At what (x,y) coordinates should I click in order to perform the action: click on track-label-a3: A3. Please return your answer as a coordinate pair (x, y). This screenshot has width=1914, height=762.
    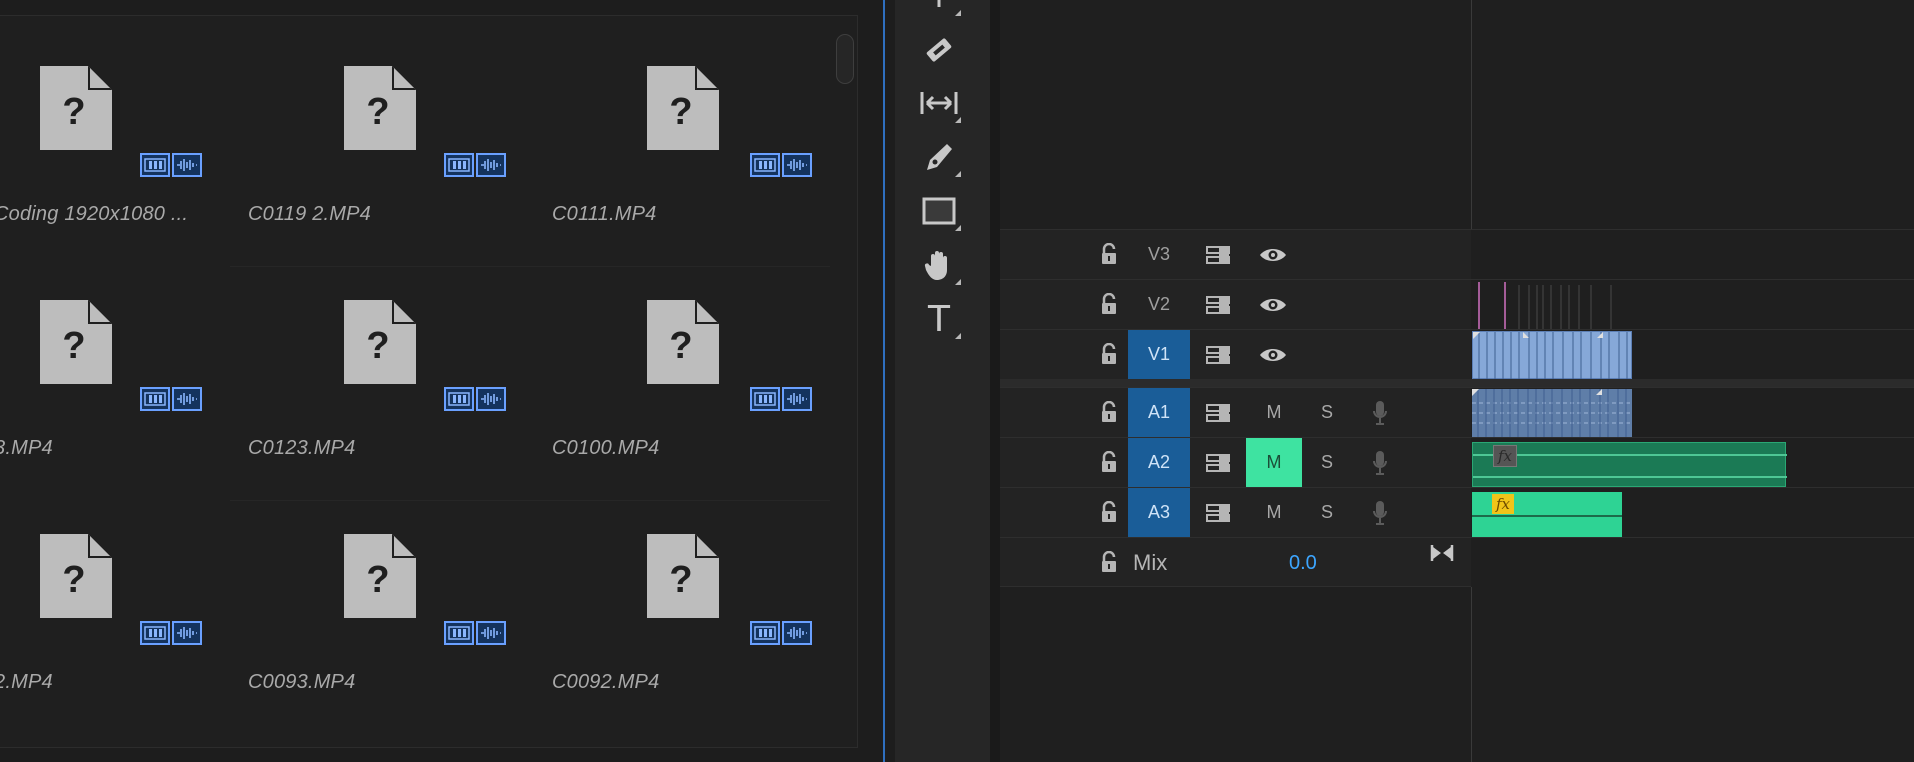
    Looking at the image, I should click on (1159, 512).